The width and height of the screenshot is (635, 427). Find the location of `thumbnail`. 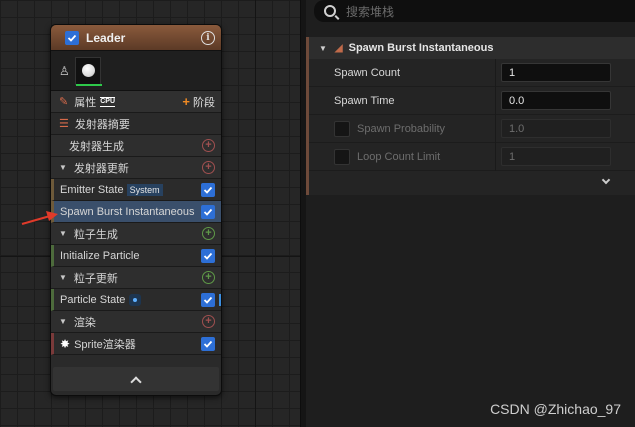

thumbnail is located at coordinates (88, 71).